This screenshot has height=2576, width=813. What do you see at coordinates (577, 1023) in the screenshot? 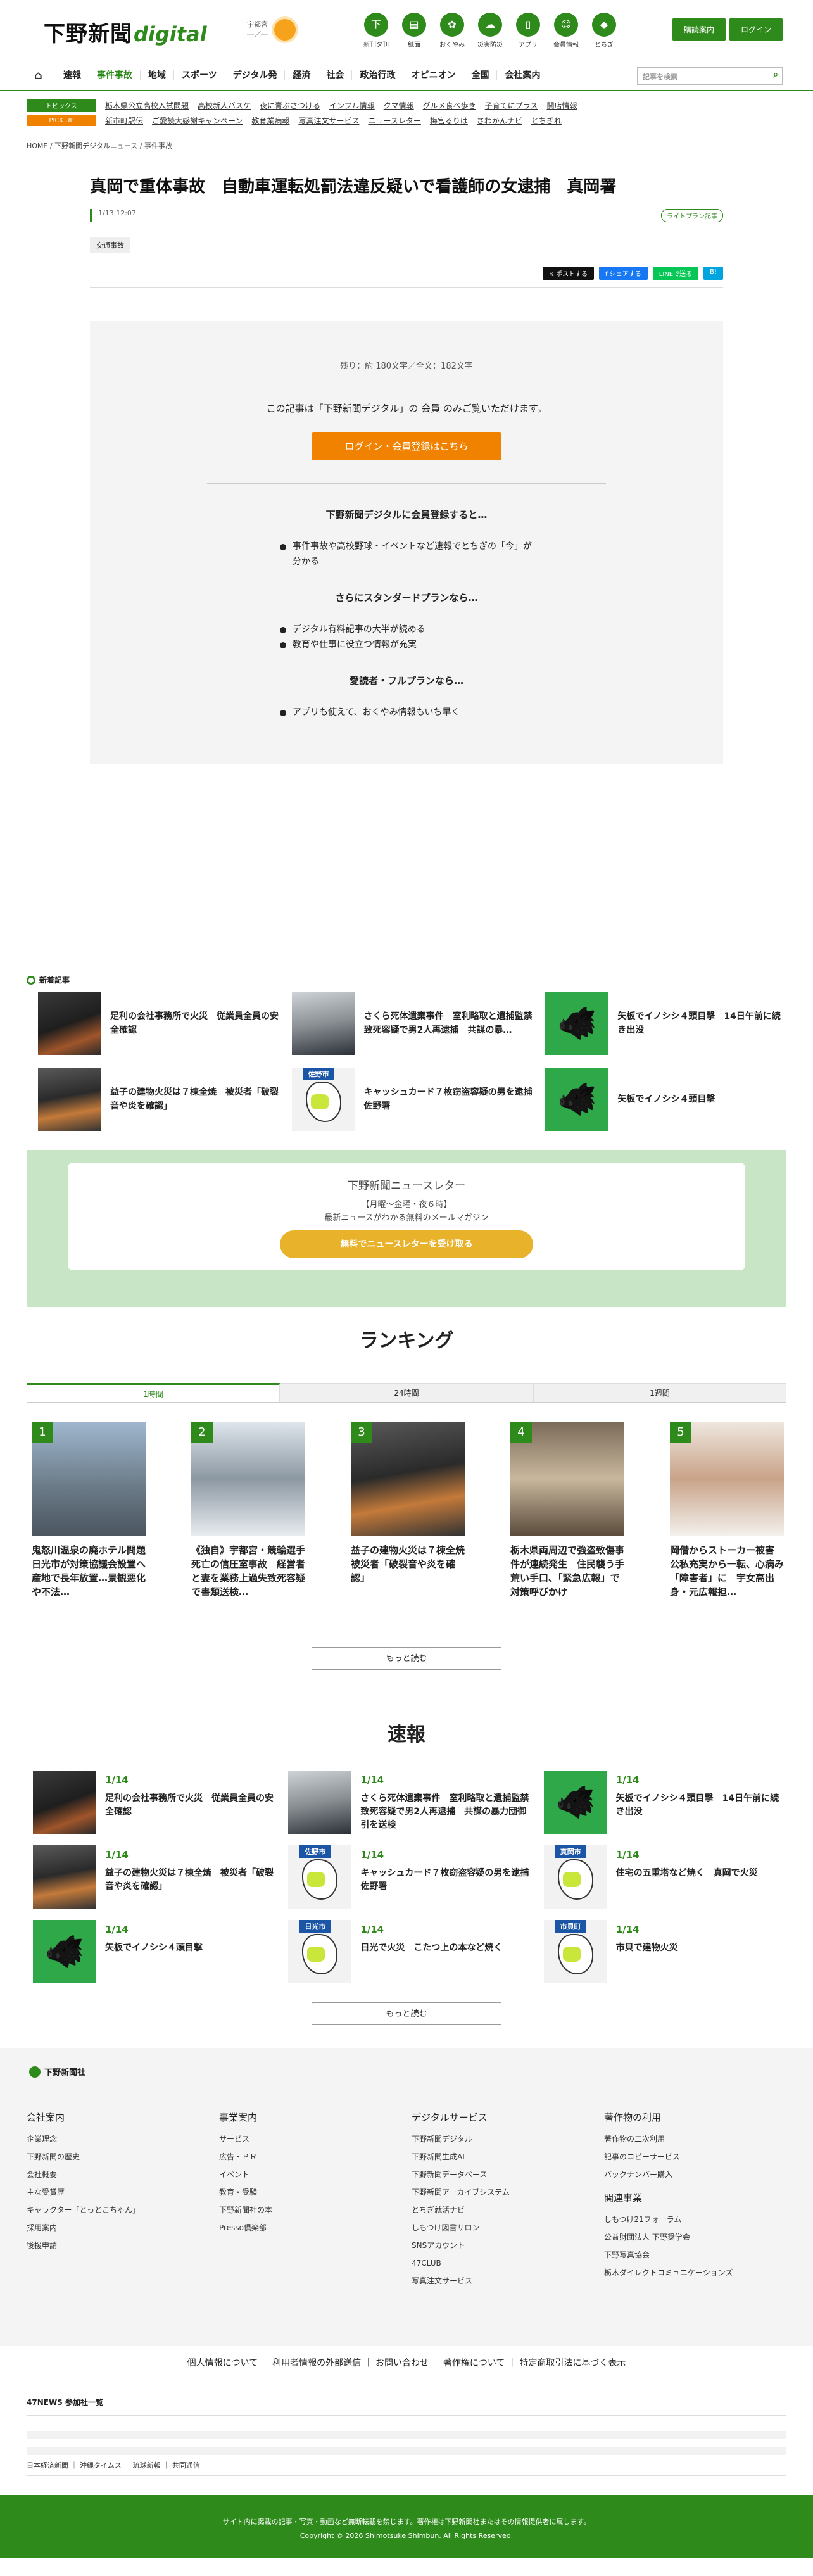
I see `thumbnail: 🐗` at bounding box center [577, 1023].